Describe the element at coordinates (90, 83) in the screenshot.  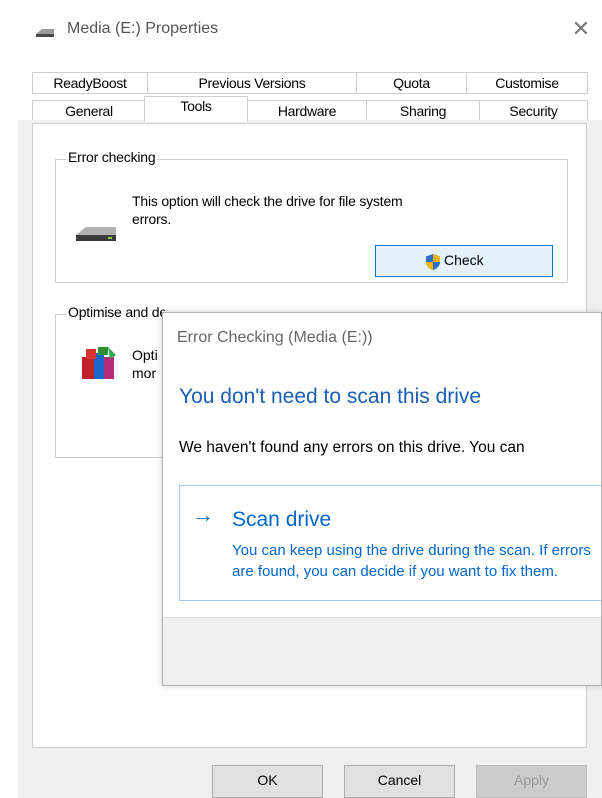
I see `tab-readyboost: ReadyBoost` at that location.